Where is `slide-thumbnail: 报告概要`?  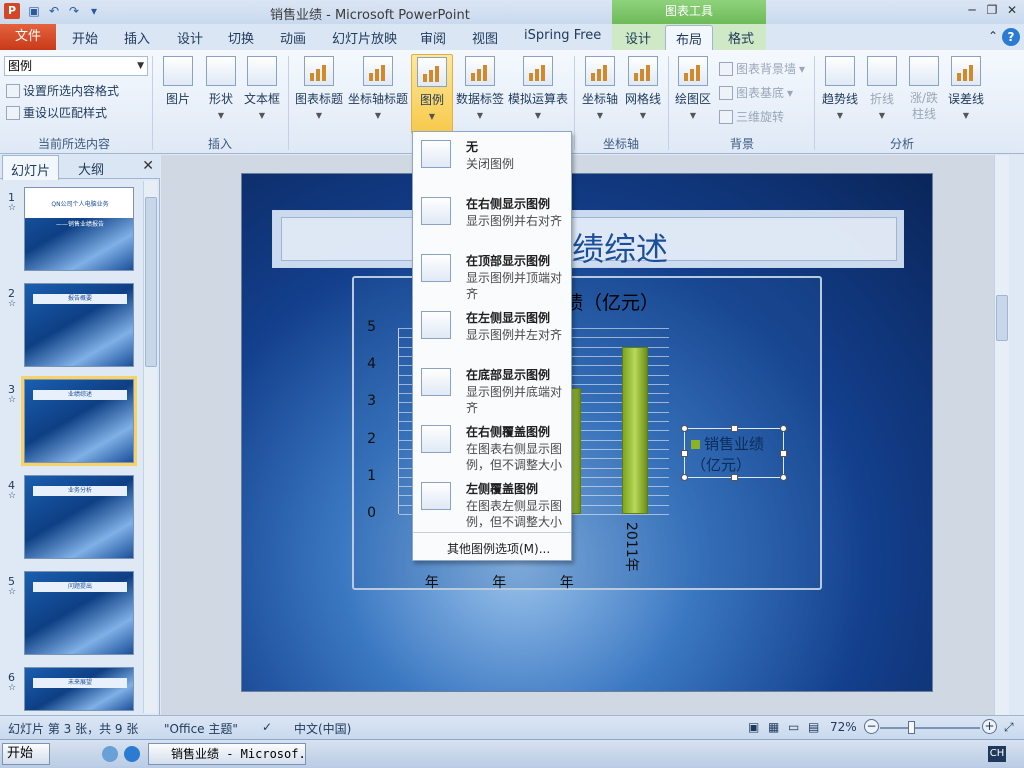
slide-thumbnail: 报告概要 is located at coordinates (79, 325).